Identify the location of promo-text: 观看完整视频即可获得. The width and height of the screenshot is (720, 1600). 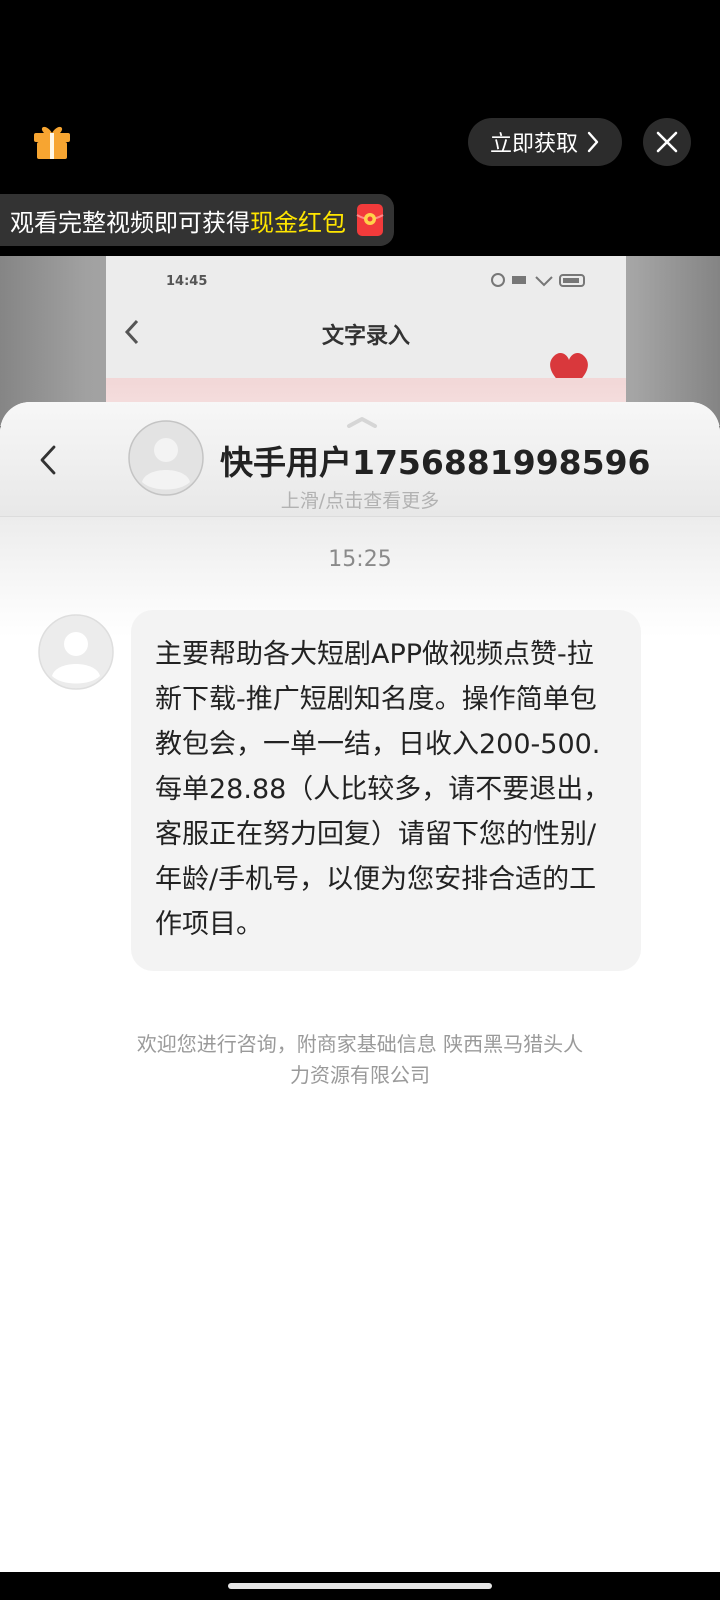
(130, 222).